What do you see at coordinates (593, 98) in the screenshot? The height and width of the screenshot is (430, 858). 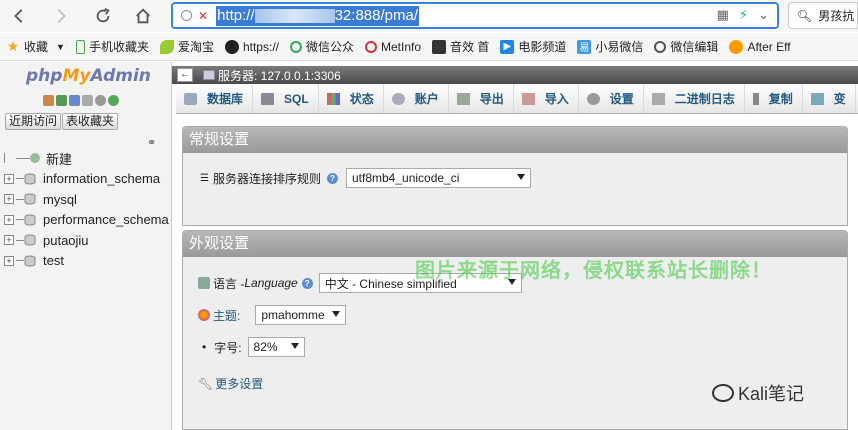 I see `wrench-icon` at bounding box center [593, 98].